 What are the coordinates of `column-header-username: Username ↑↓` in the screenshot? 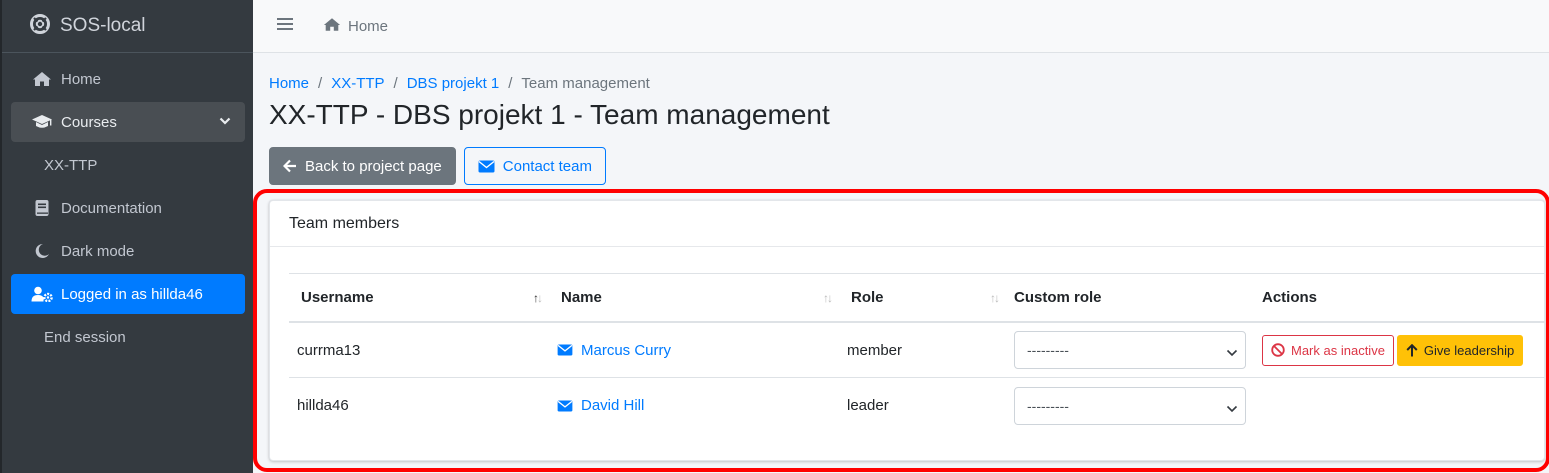 It's located at (419, 297).